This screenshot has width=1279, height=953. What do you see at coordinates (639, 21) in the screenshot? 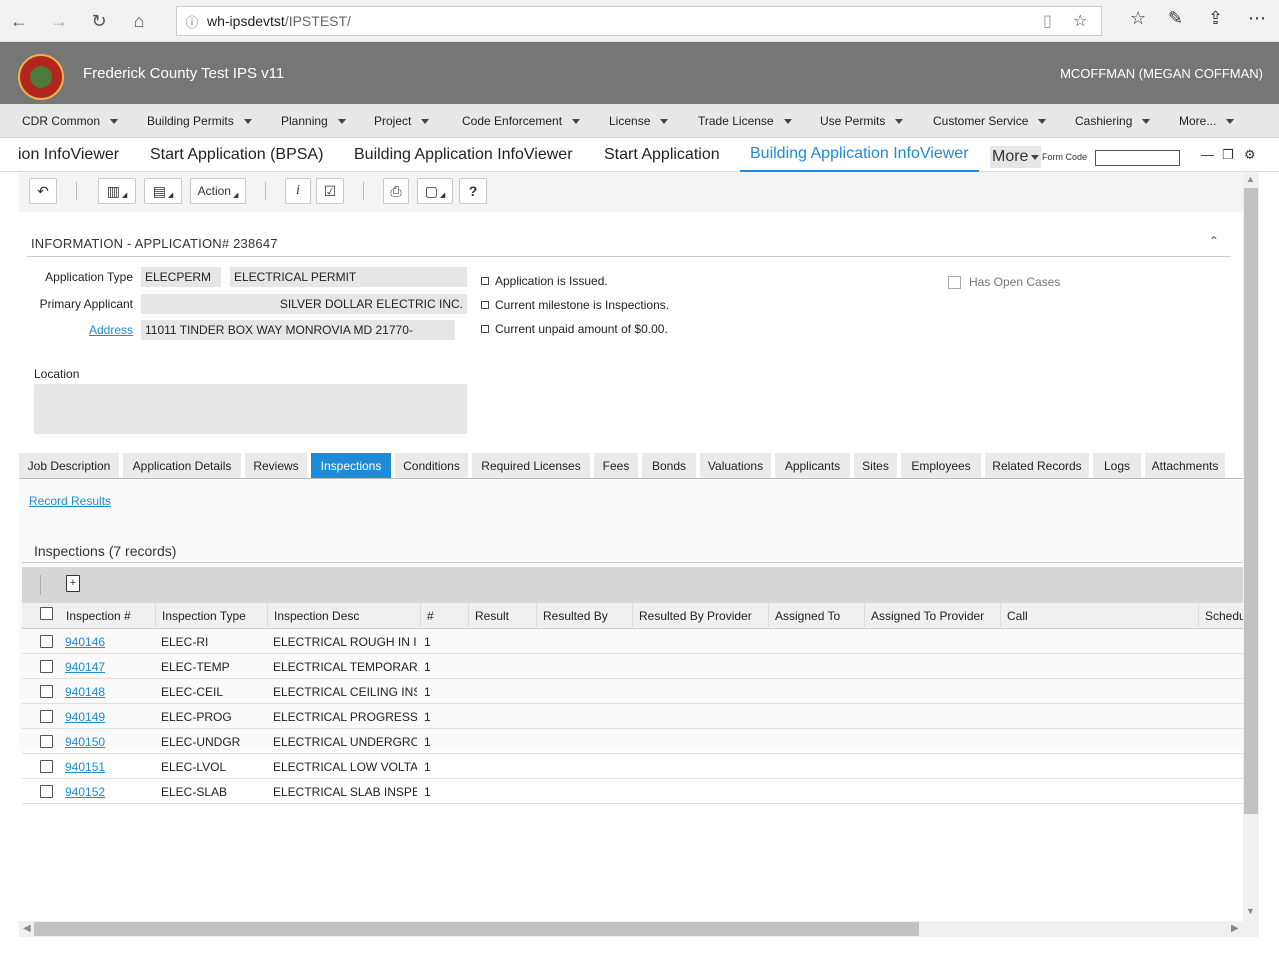
I see `address-bar: ⓘ wh-ipsdevtst/IPSTEST/ ▯ ☆` at bounding box center [639, 21].